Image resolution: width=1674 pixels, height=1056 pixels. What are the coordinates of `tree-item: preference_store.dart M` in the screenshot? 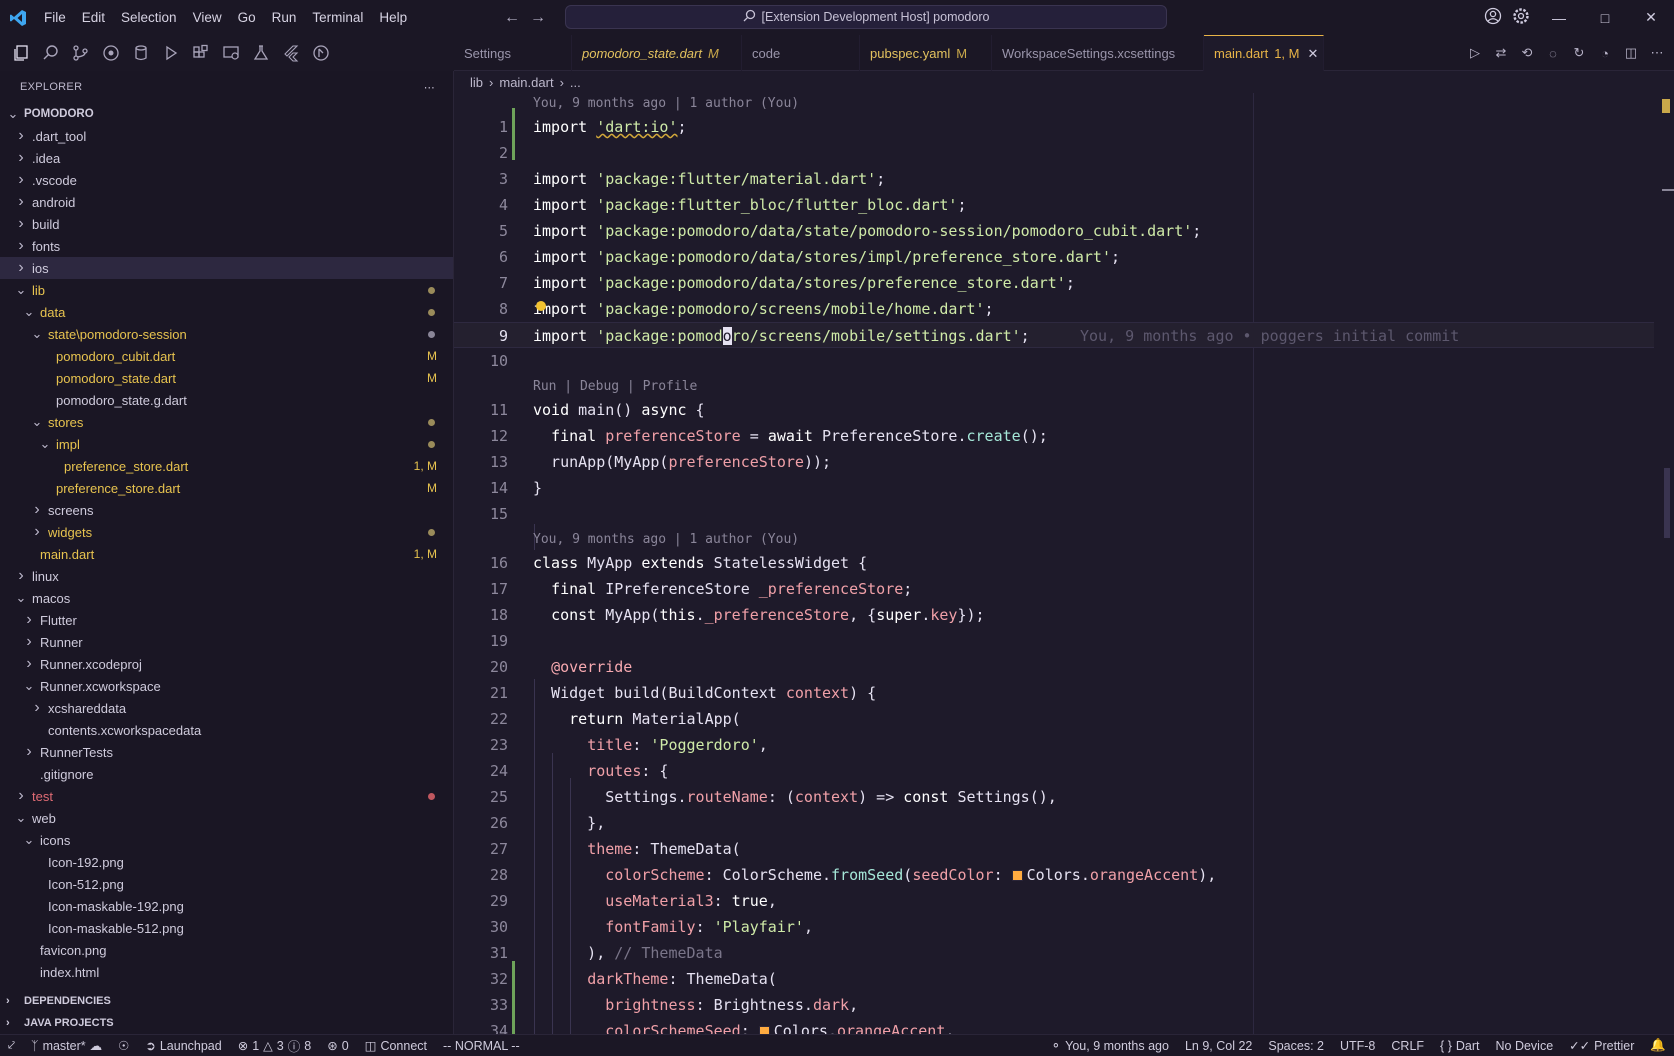 It's located at (226, 488).